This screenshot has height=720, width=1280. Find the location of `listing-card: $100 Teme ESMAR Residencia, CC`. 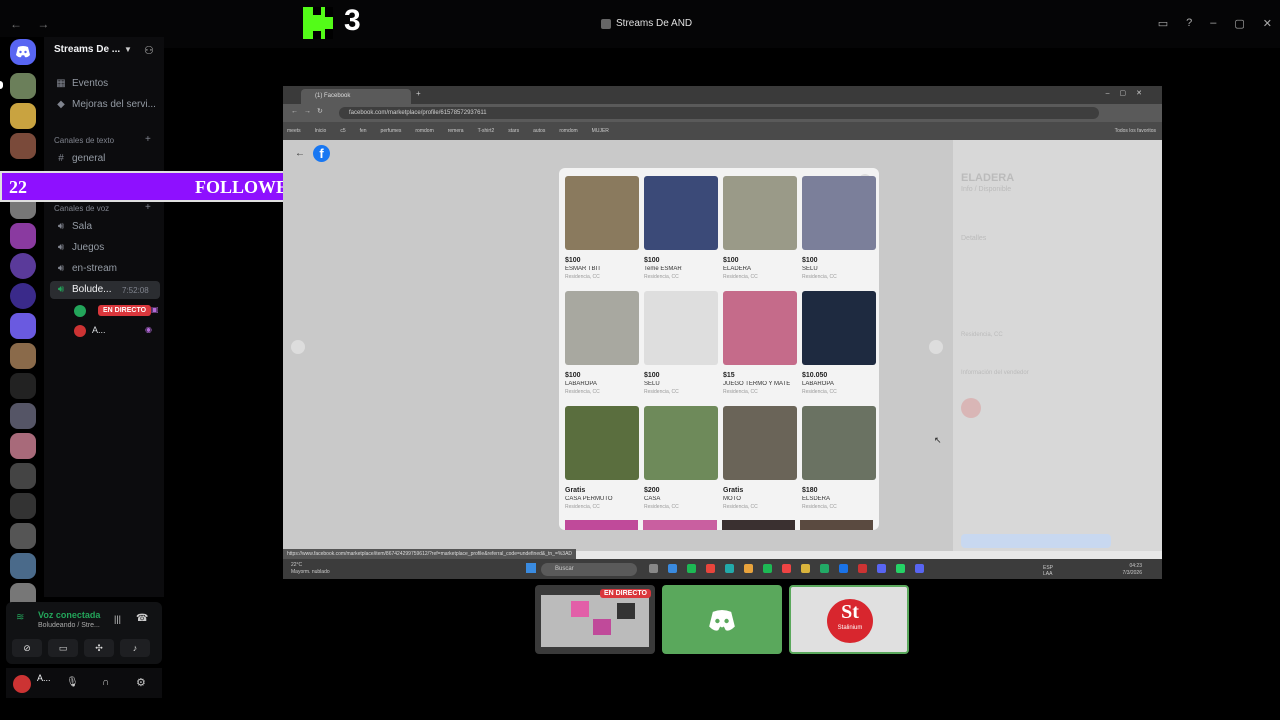

listing-card: $100 Teme ESMAR Residencia, CC is located at coordinates (681, 228).